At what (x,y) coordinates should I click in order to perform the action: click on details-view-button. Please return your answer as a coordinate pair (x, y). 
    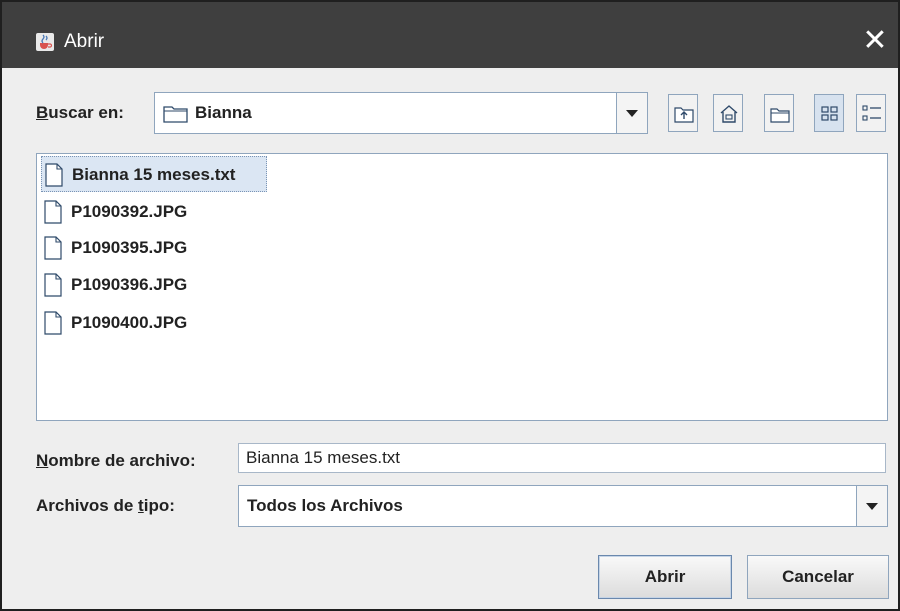
    Looking at the image, I should click on (871, 113).